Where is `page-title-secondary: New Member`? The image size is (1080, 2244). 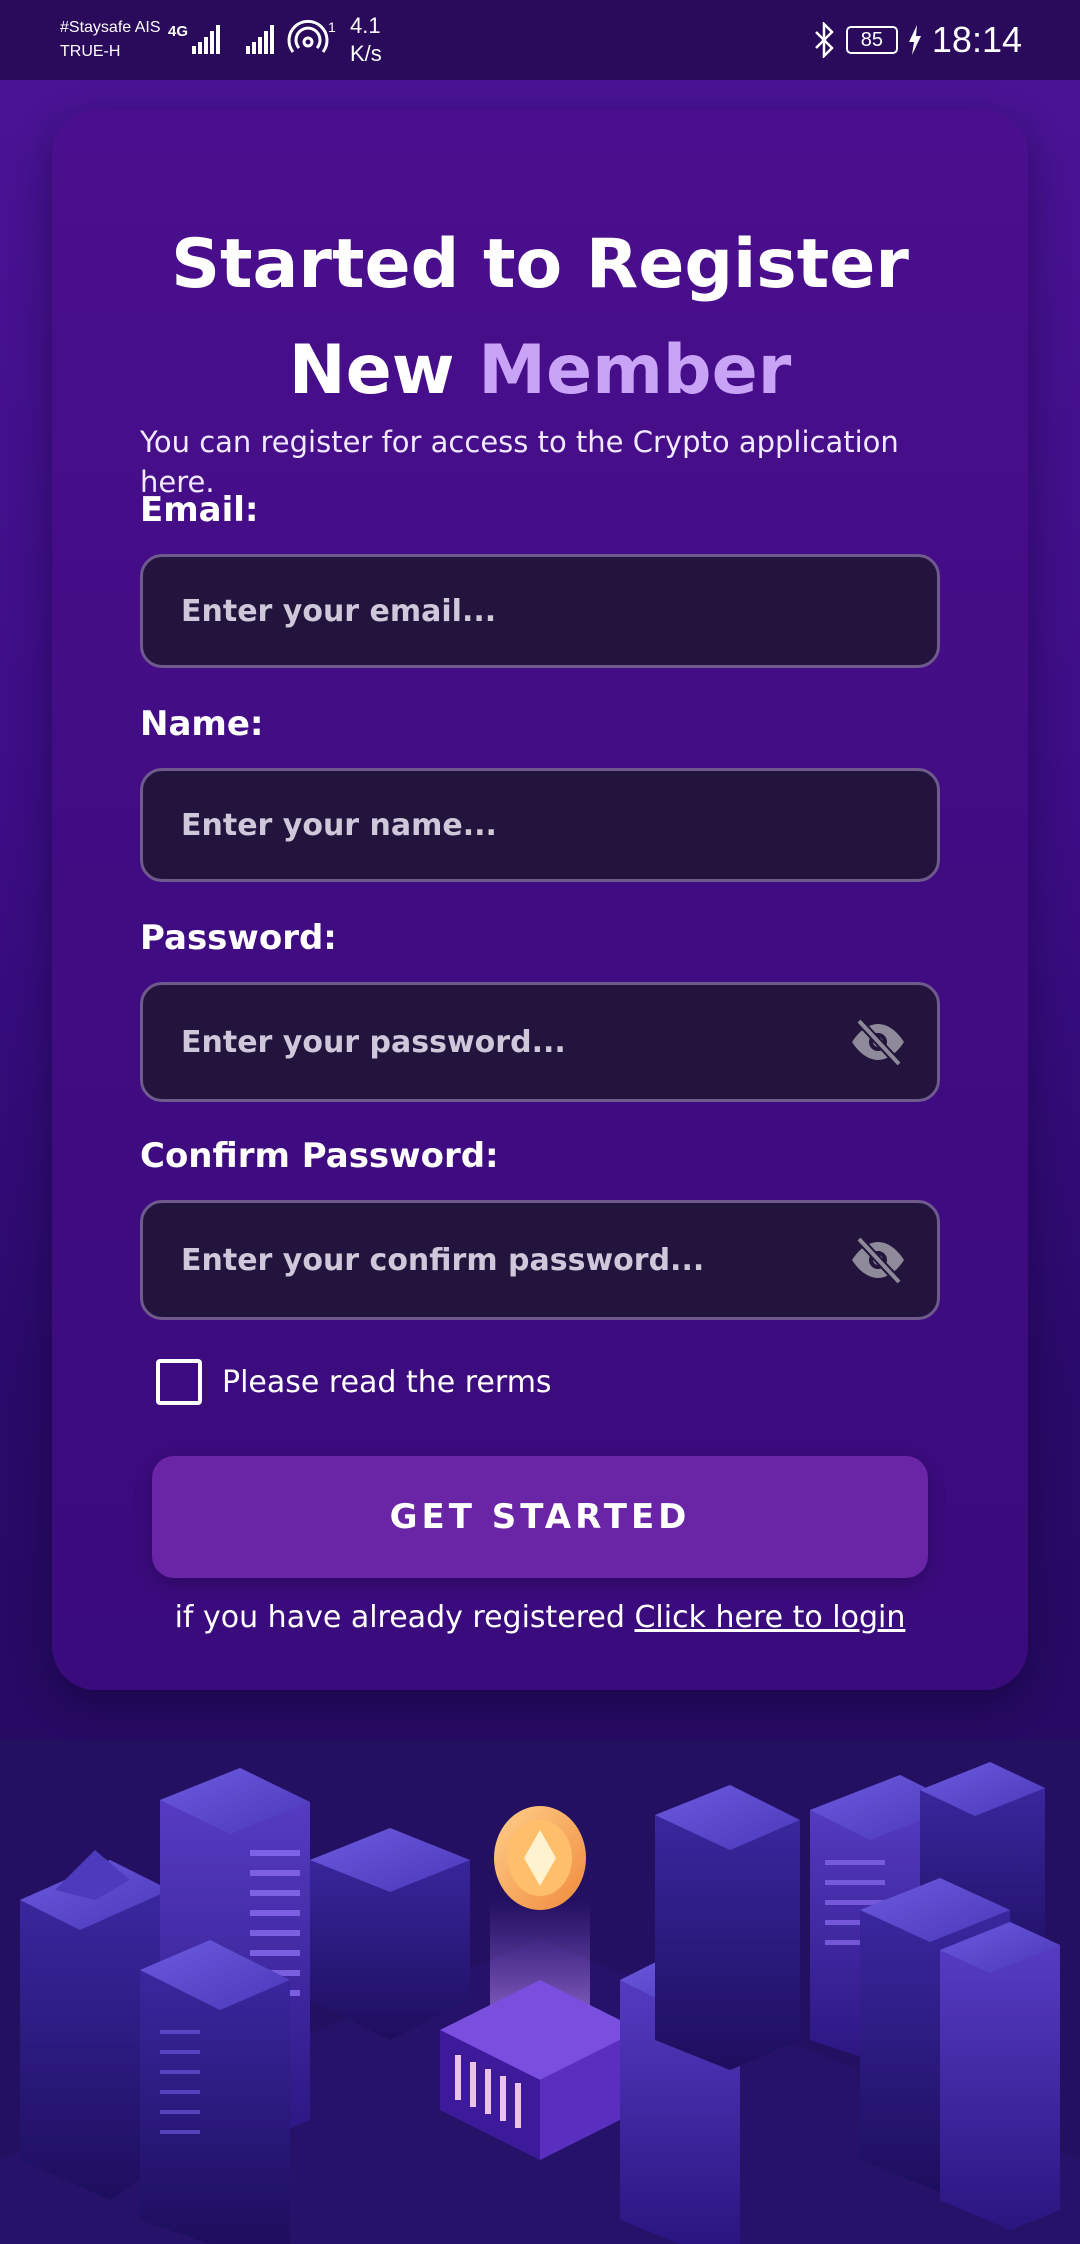
page-title-secondary: New Member is located at coordinates (540, 371).